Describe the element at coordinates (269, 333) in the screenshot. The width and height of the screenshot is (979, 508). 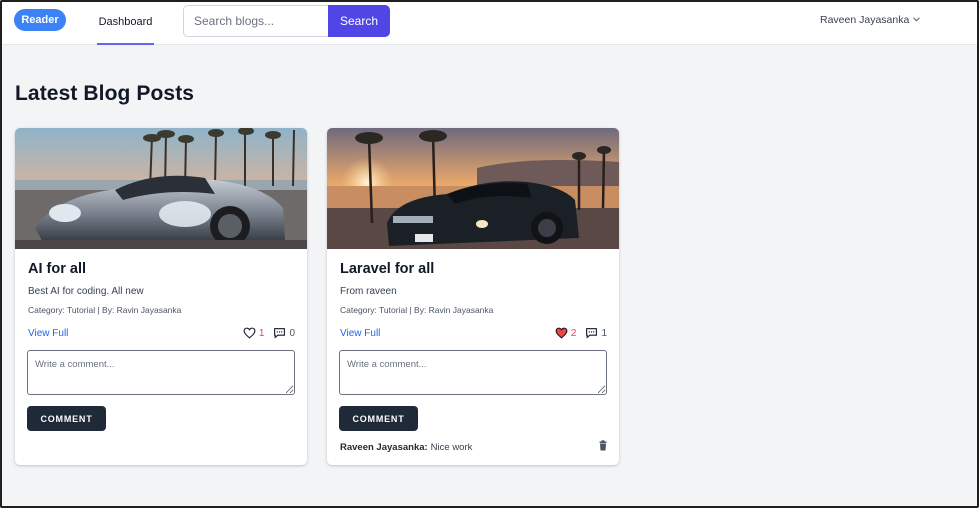
I see `post-stats: 1 0` at that location.